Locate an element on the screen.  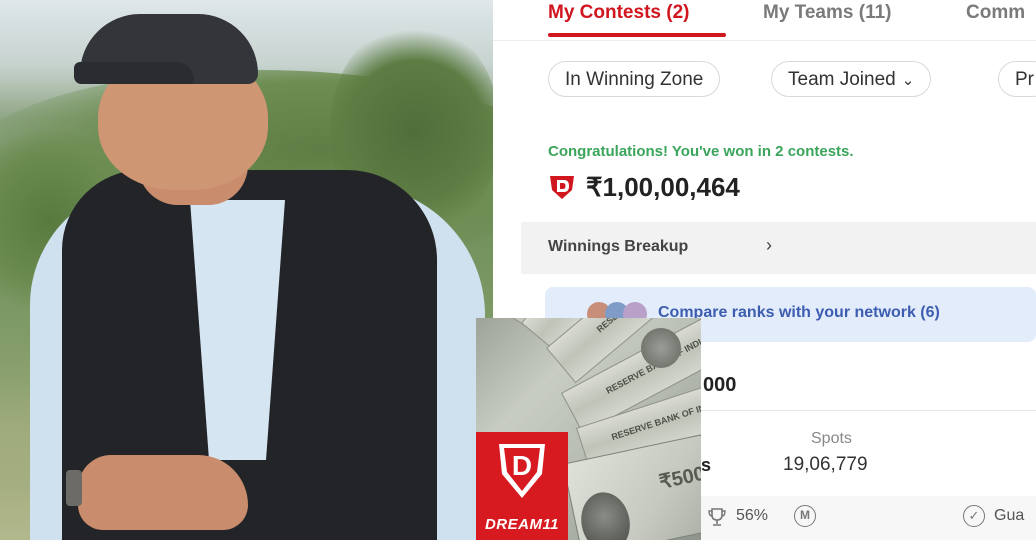
dream11-logo-icon: D is located at coordinates (522, 471).